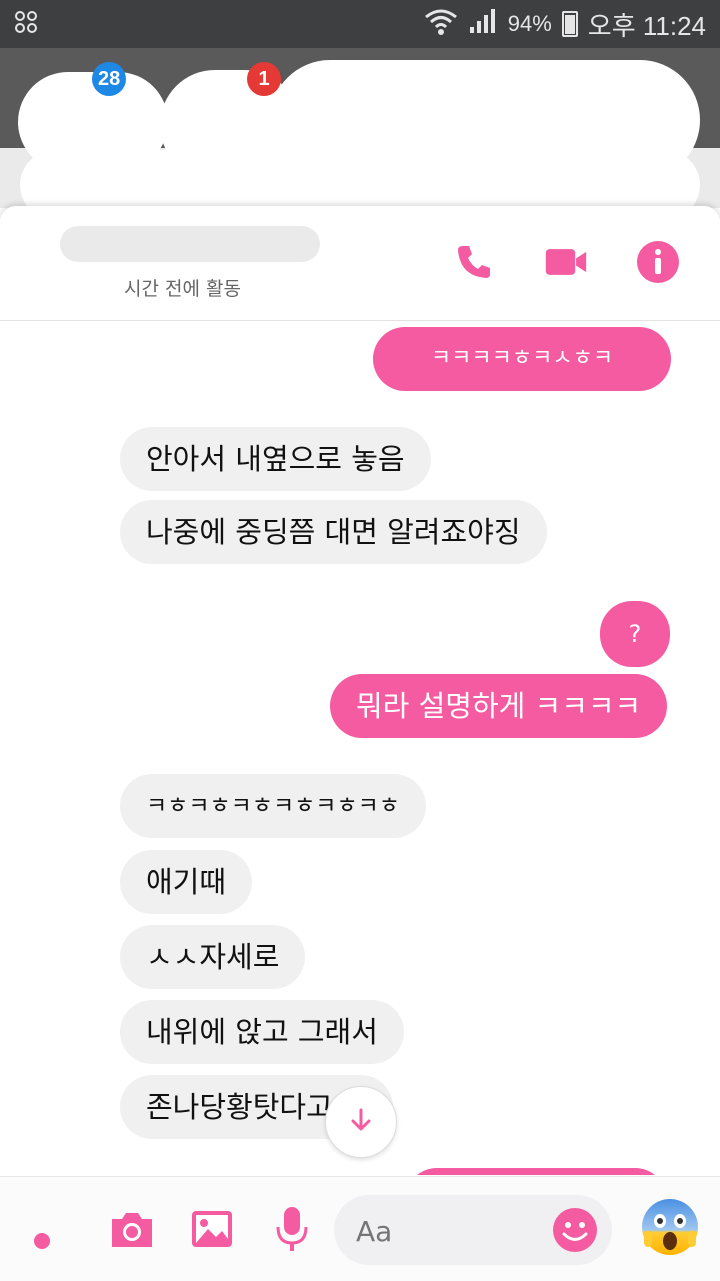 This screenshot has width=720, height=1281. What do you see at coordinates (360, 263) in the screenshot?
I see `conversation-header: 시간 전에 활동` at bounding box center [360, 263].